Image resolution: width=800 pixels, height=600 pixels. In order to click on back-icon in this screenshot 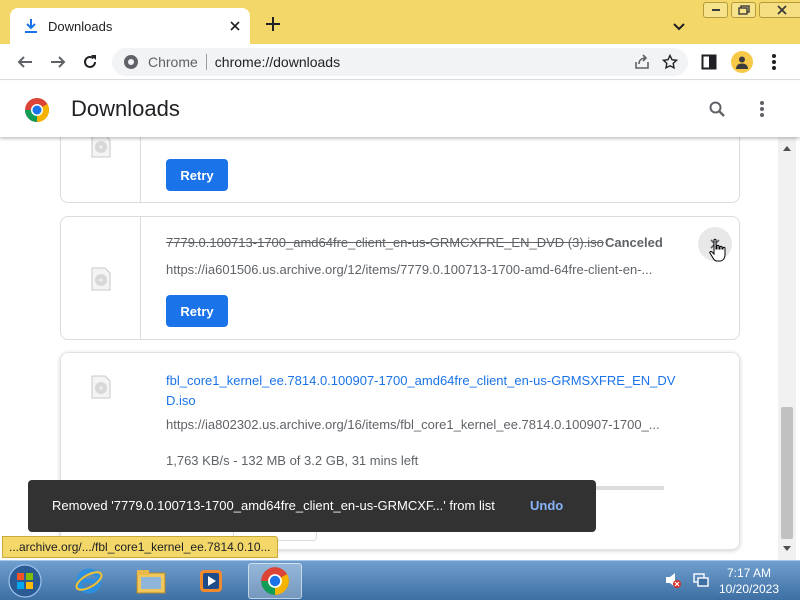, I will do `click(25, 62)`.